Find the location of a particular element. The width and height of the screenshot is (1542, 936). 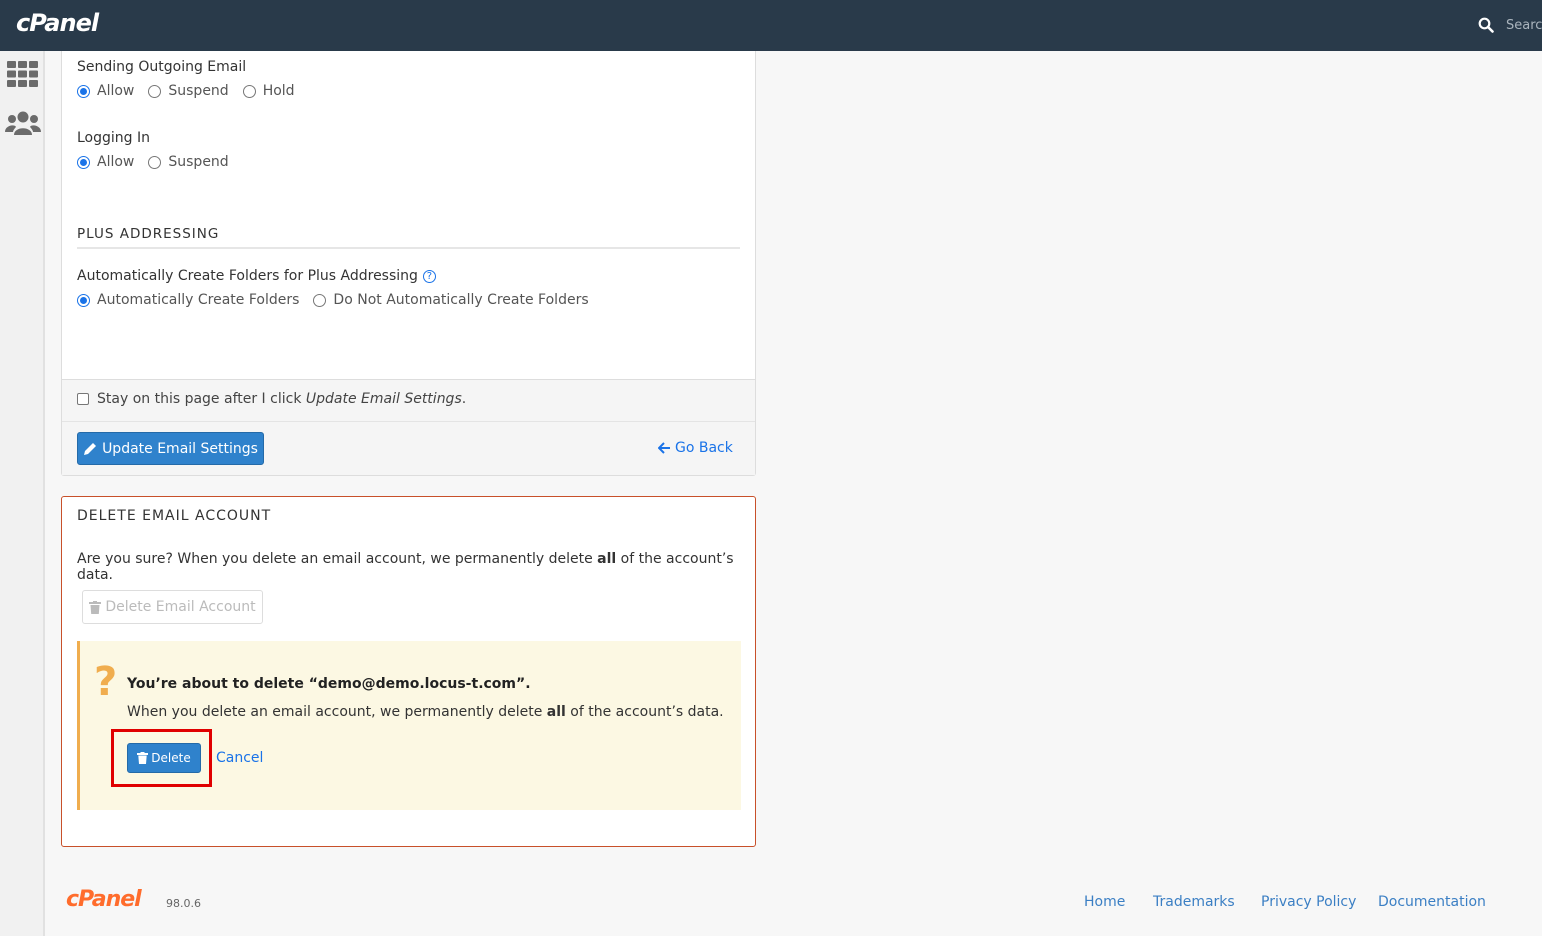

update-email-settings-button: Update Email Settings is located at coordinates (170, 448).